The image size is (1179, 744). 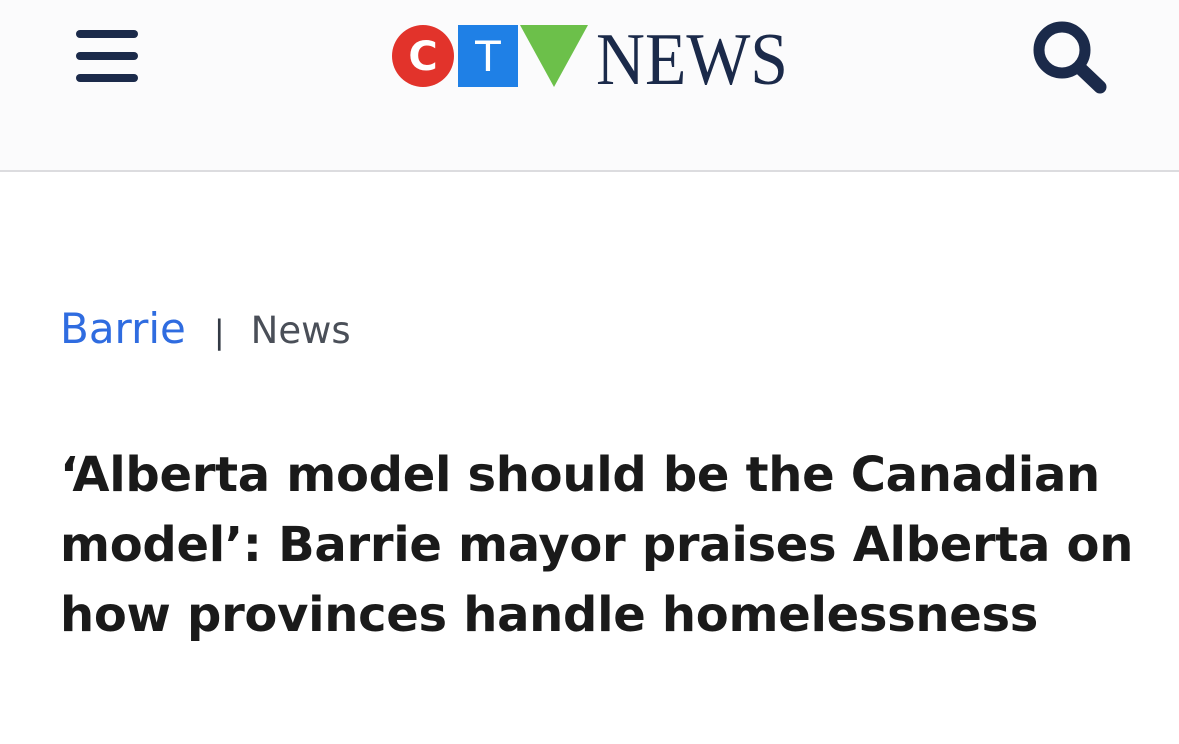 I want to click on hamburger-menu-icon, so click(x=107, y=34).